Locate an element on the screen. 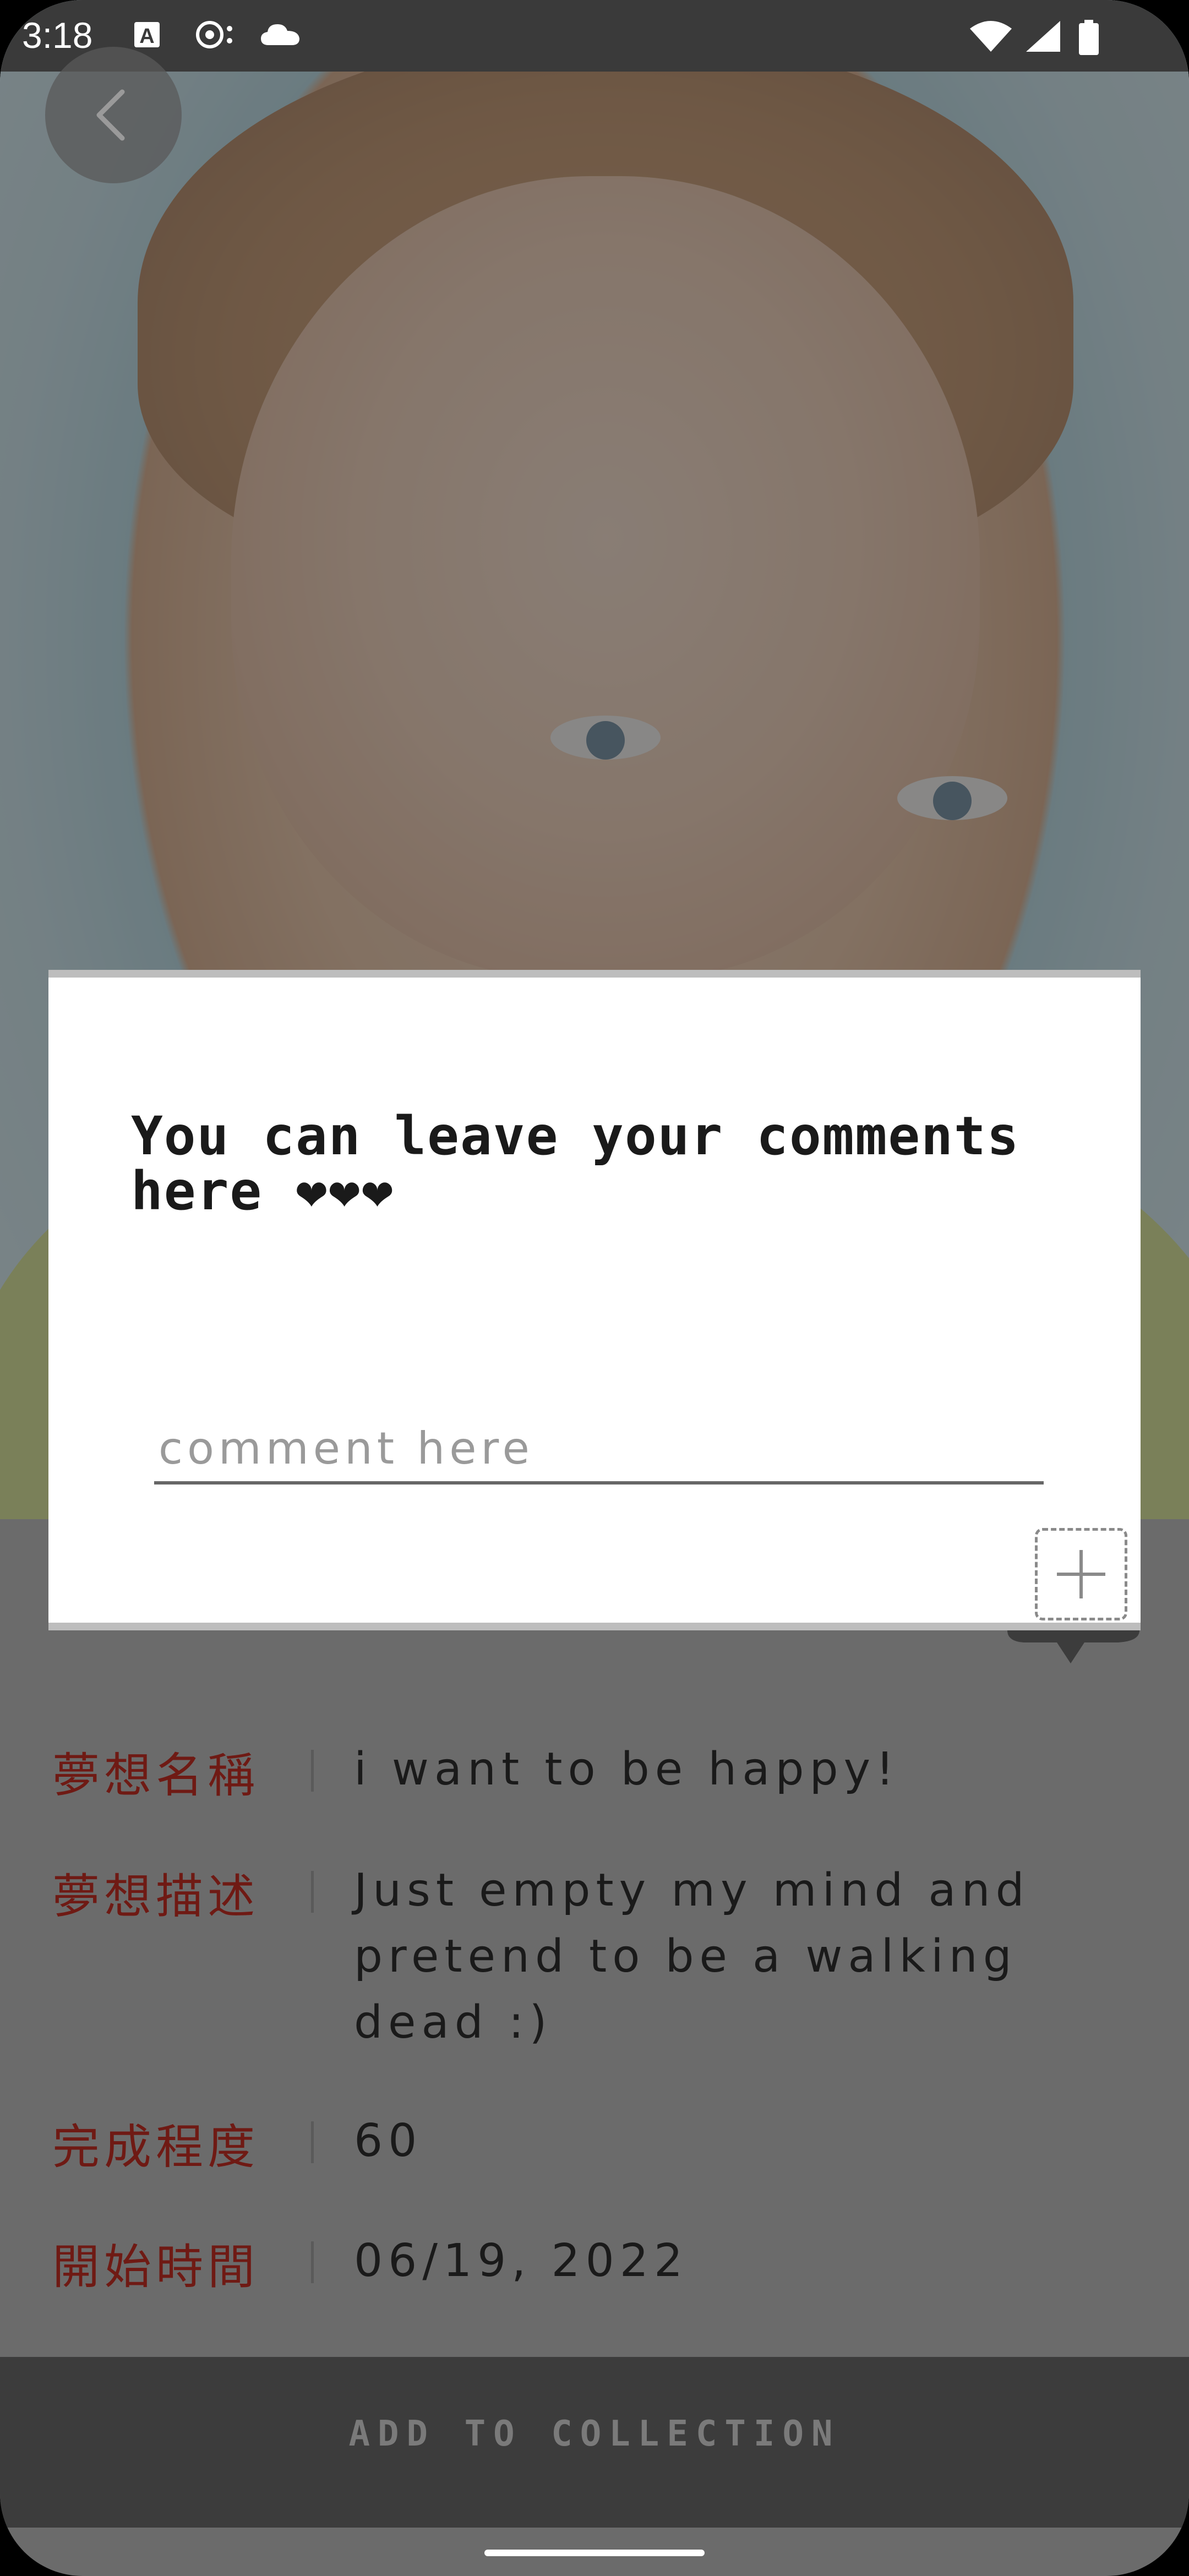 This screenshot has height=2576, width=1189. a-text-icon: A is located at coordinates (147, 35).